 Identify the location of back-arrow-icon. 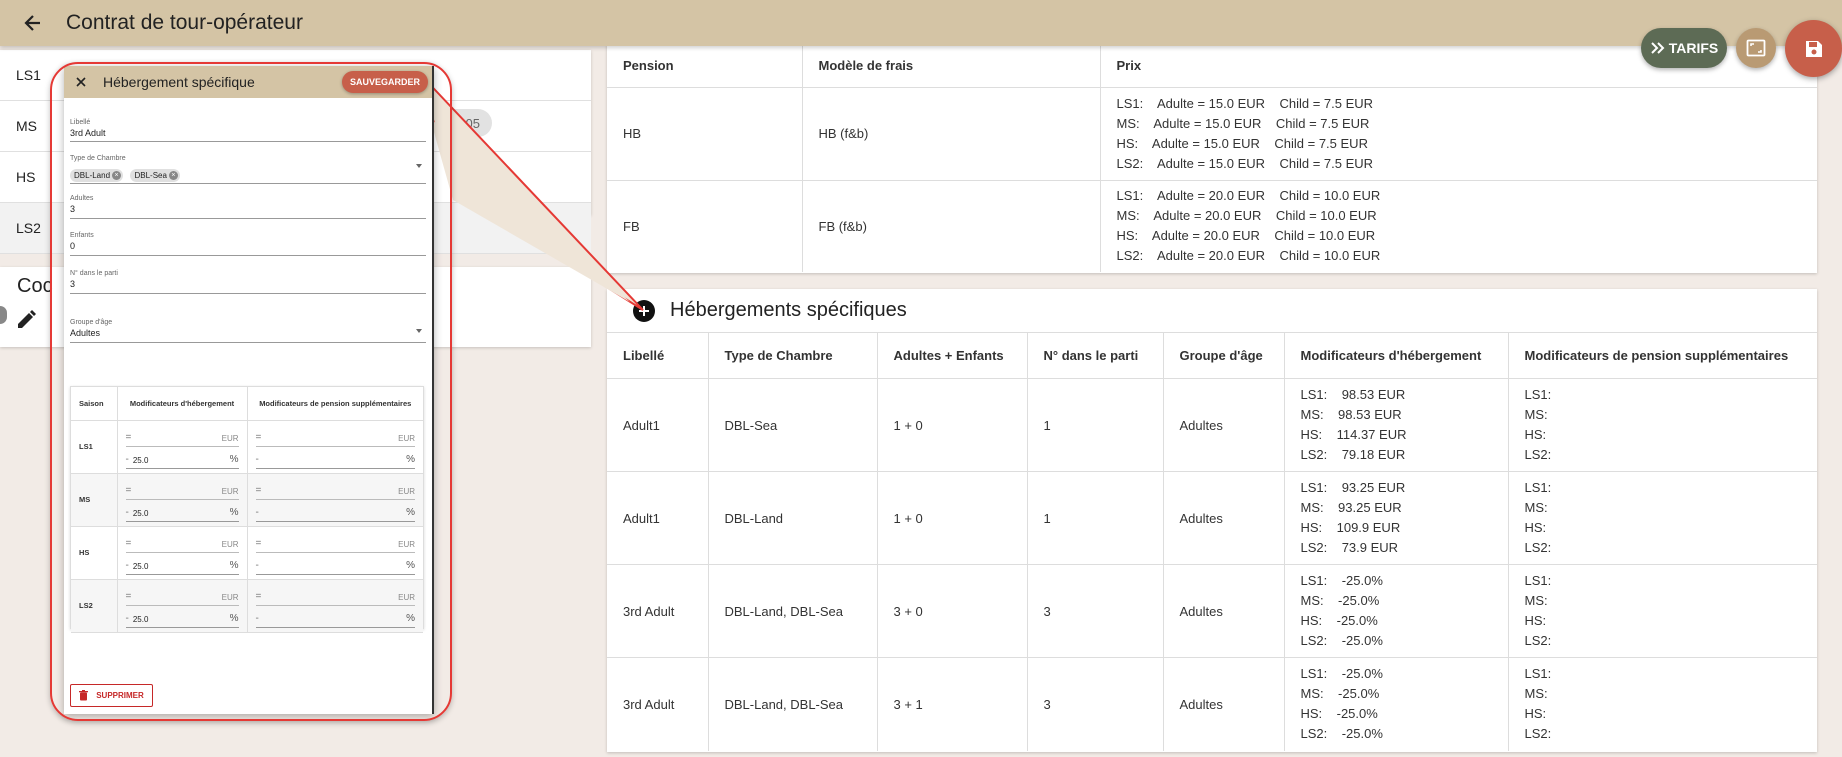
(33, 23).